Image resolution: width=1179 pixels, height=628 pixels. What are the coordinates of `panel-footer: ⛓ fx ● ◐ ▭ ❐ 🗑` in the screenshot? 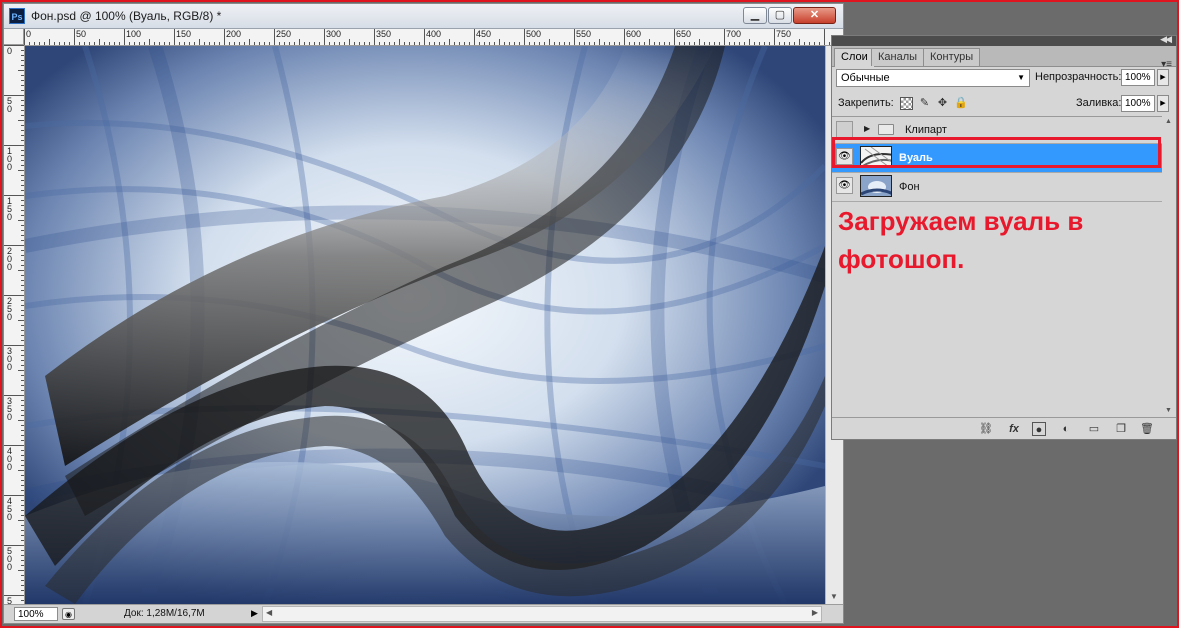 It's located at (1004, 428).